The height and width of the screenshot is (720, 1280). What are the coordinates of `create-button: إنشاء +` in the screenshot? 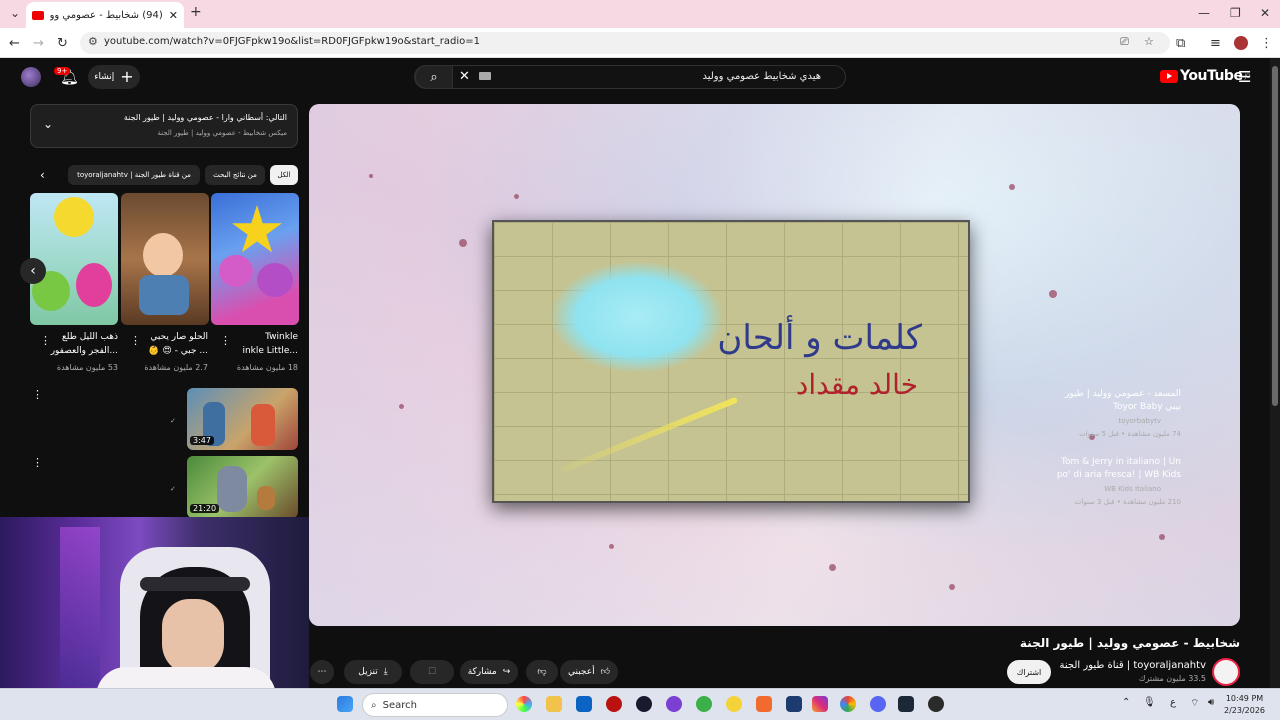 It's located at (114, 77).